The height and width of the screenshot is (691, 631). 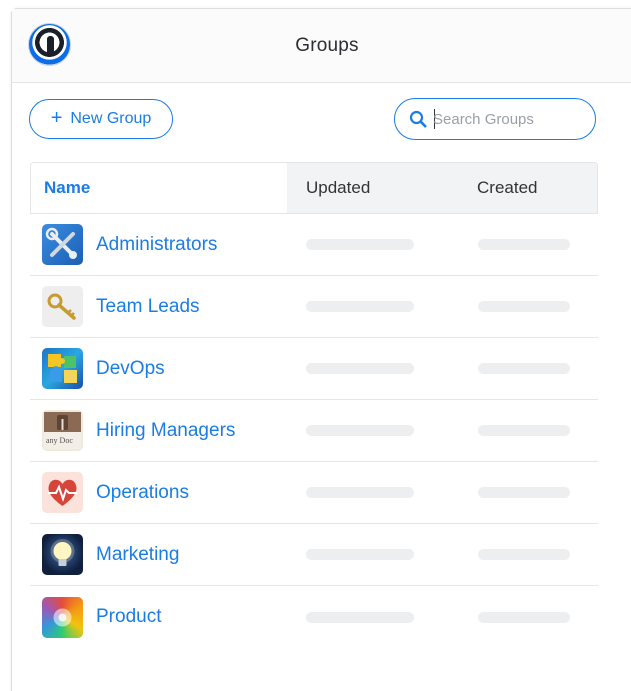 I want to click on group-name-link: Team Leads, so click(x=148, y=307).